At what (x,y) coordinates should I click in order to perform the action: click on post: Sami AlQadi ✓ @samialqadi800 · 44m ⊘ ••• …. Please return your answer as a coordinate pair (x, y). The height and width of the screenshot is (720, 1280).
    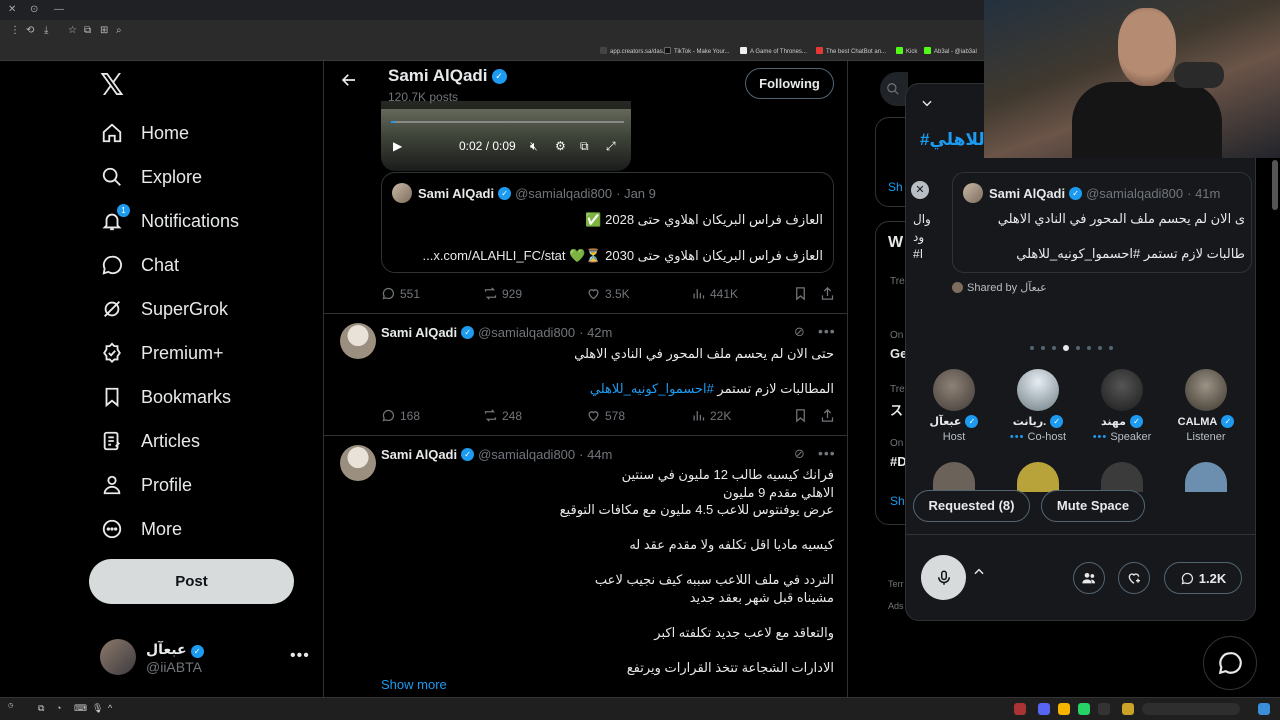
    Looking at the image, I should click on (585, 566).